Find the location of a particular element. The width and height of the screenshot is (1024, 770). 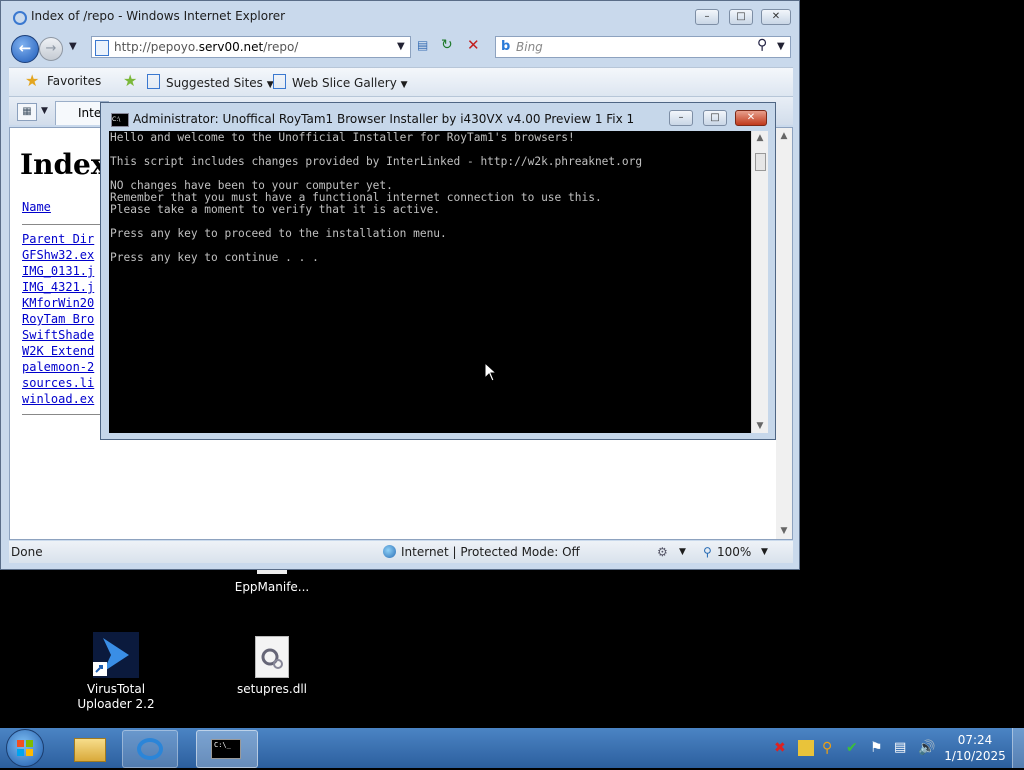

page-icon is located at coordinates (102, 48).